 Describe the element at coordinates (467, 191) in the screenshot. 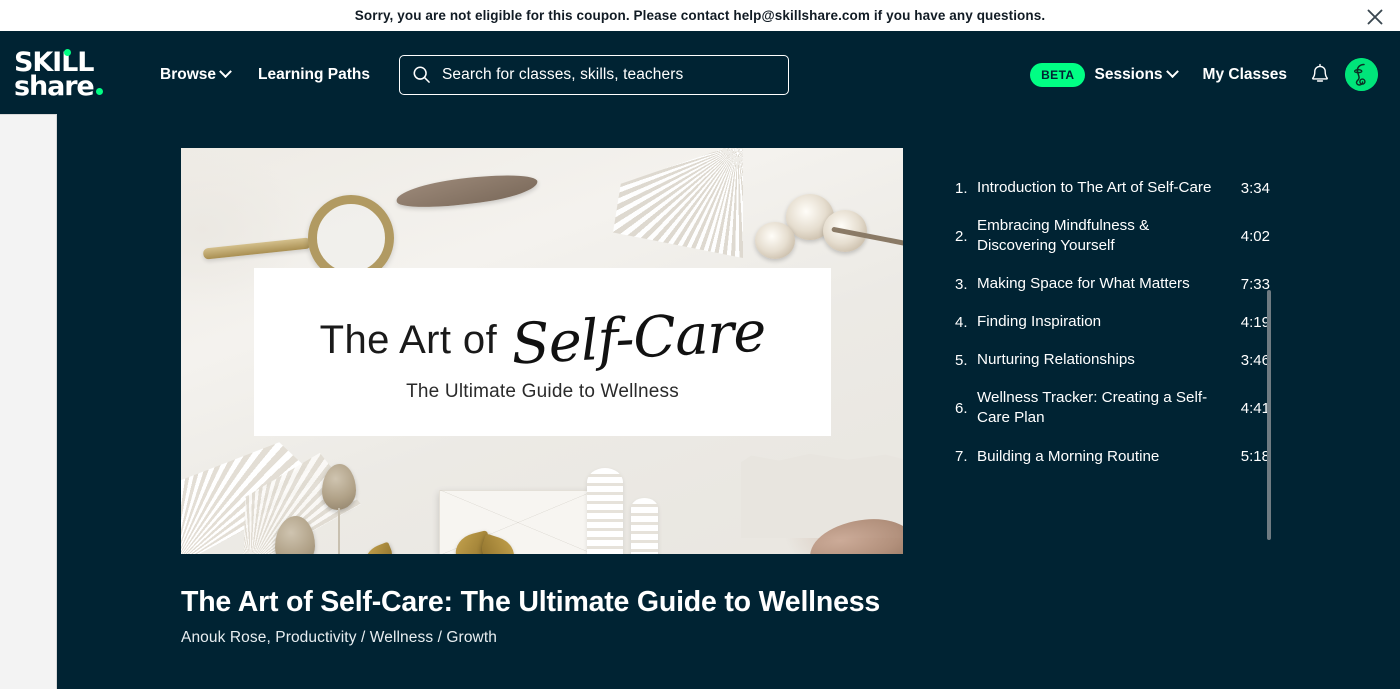

I see `dried-pod-decor` at that location.